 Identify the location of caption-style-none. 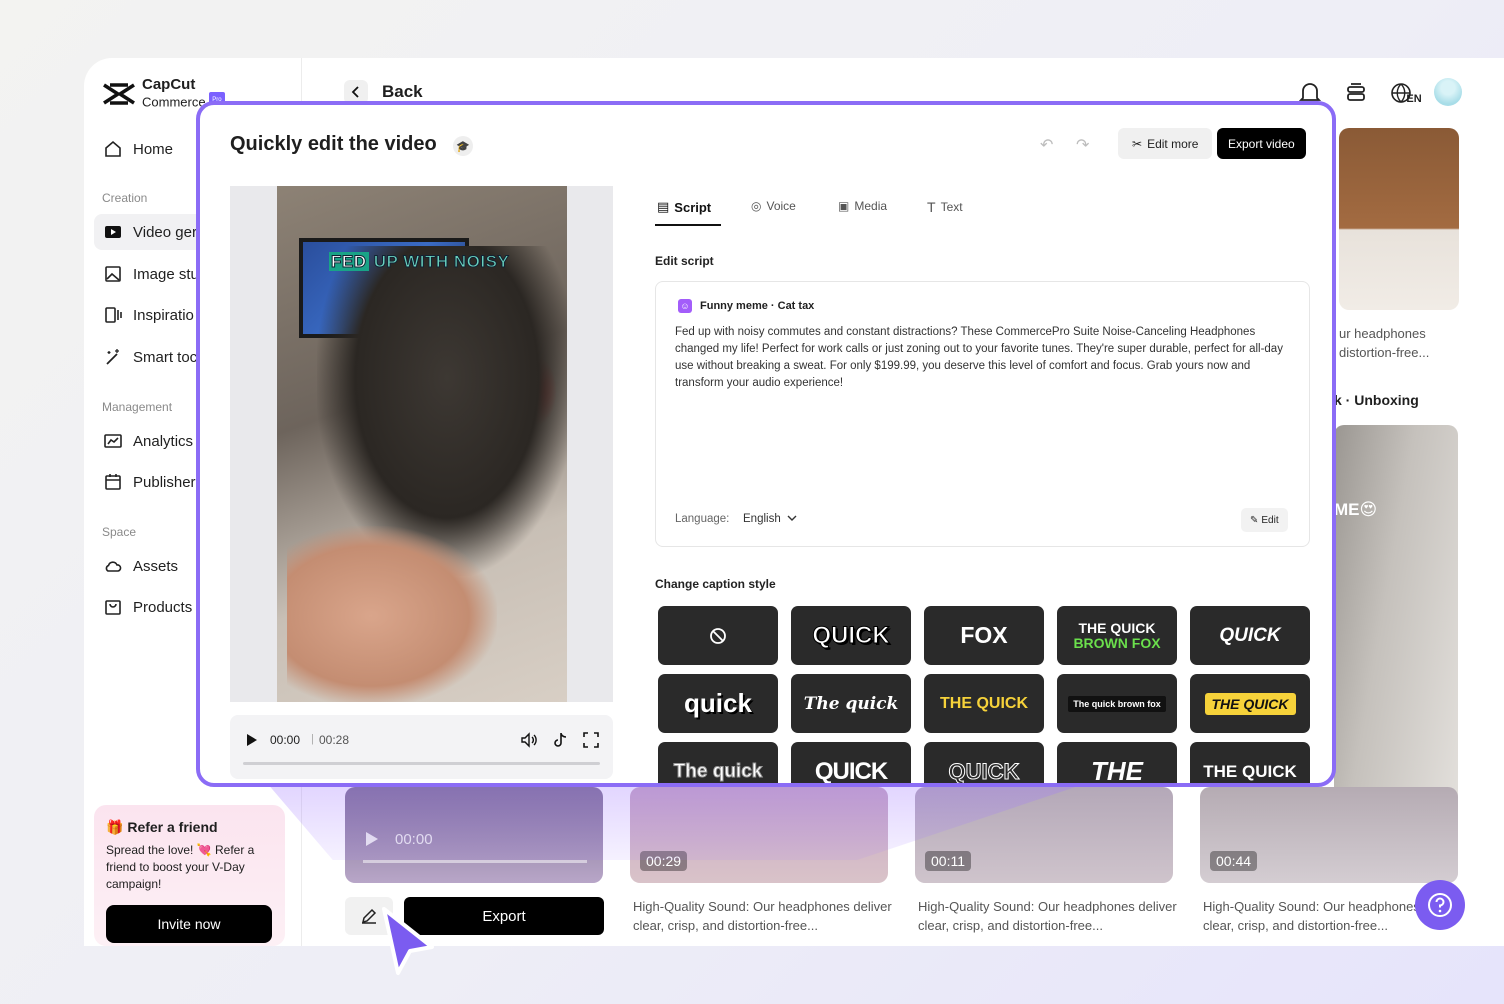
(718, 635).